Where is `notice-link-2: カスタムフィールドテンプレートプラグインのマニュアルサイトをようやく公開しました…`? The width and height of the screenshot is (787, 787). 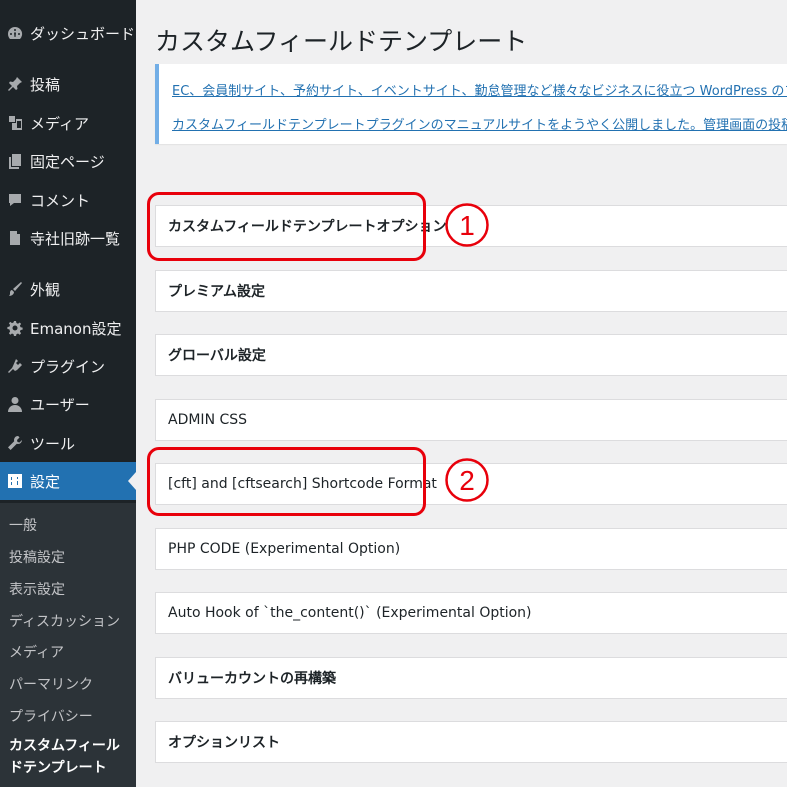 notice-link-2: カスタムフィールドテンプレートプラグインのマニュアルサイトをようやく公開しました… is located at coordinates (479, 123).